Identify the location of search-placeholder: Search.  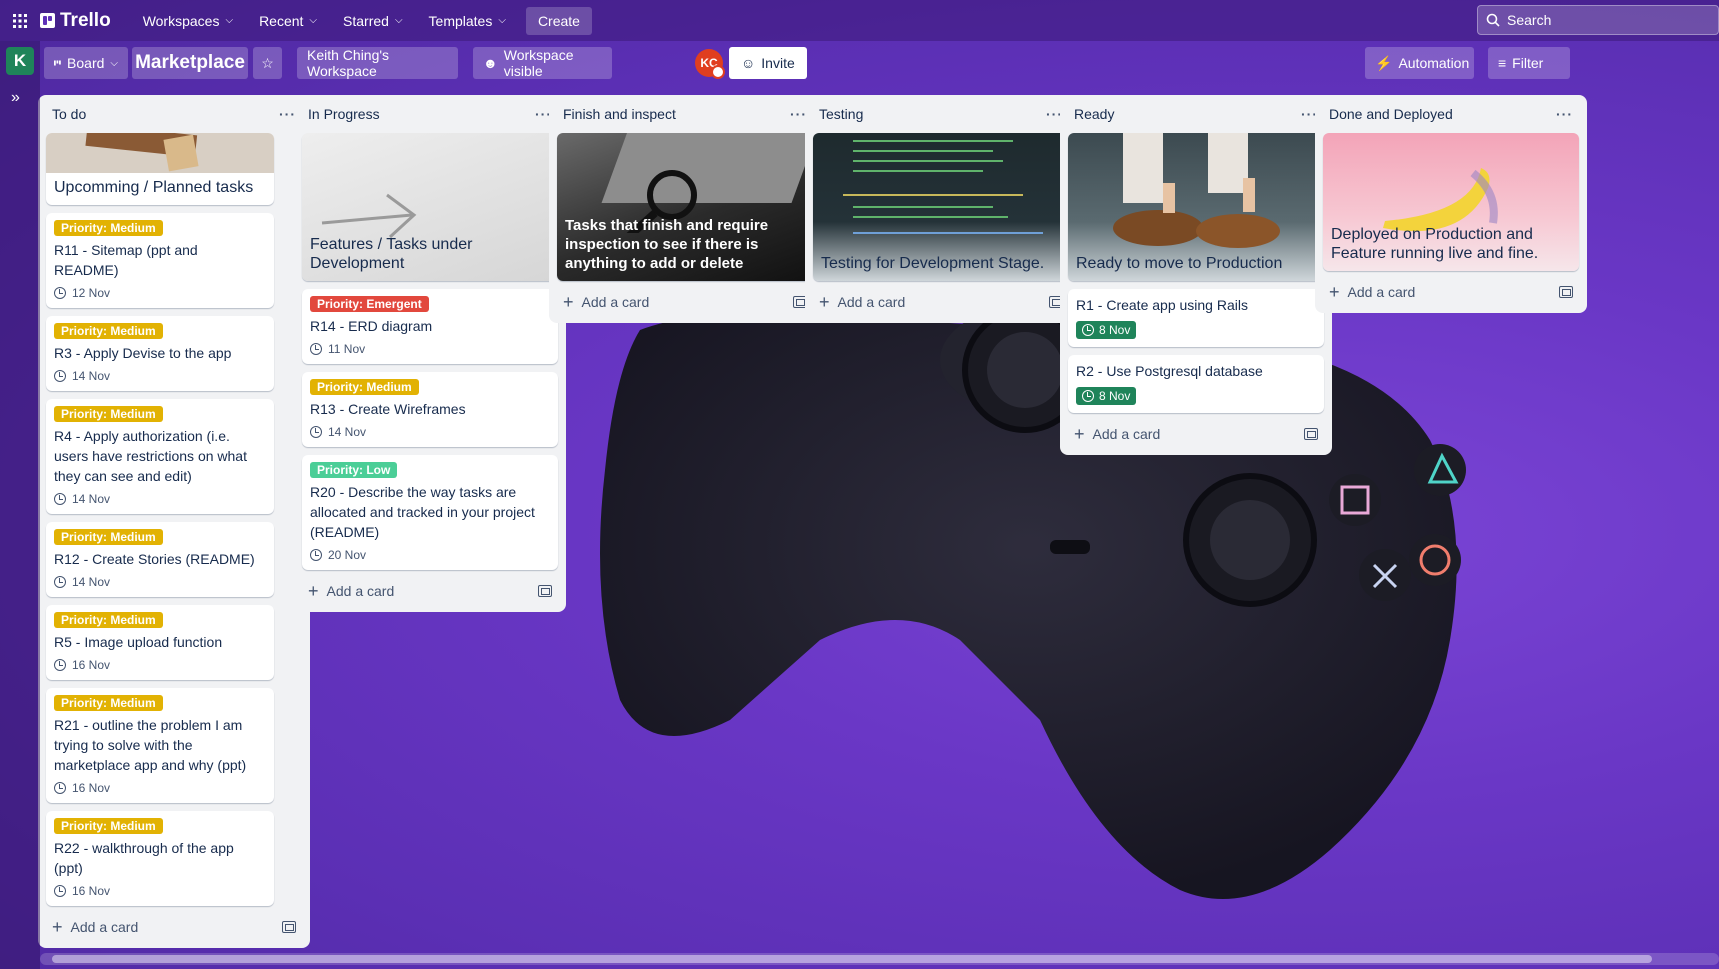
(1529, 20).